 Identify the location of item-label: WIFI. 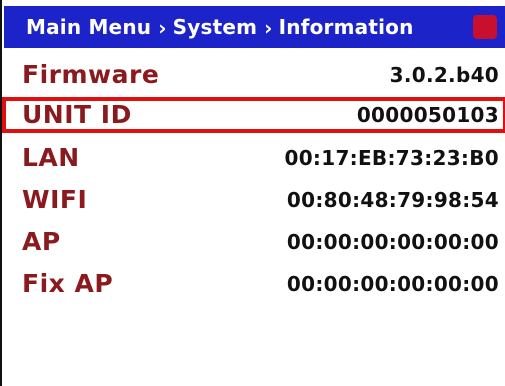
(55, 199).